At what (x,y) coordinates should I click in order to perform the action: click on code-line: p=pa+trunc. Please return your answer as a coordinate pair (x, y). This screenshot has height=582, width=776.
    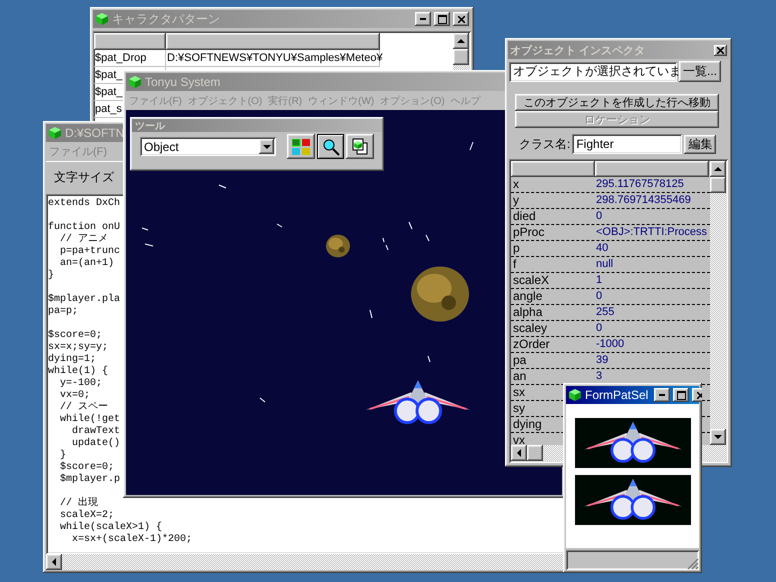
    Looking at the image, I should click on (89, 252).